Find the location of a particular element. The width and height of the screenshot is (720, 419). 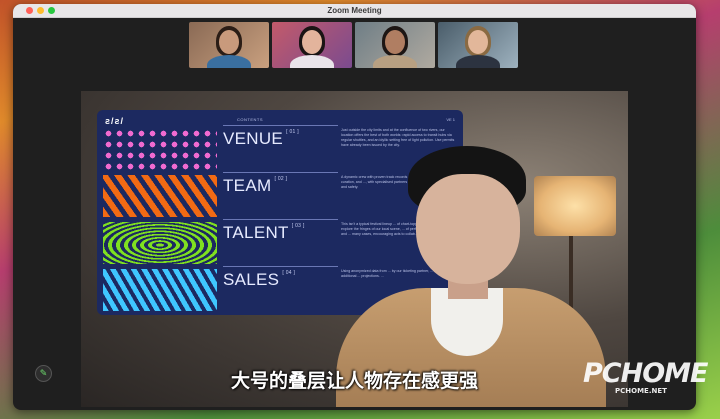

stripes-pattern is located at coordinates (160, 290).